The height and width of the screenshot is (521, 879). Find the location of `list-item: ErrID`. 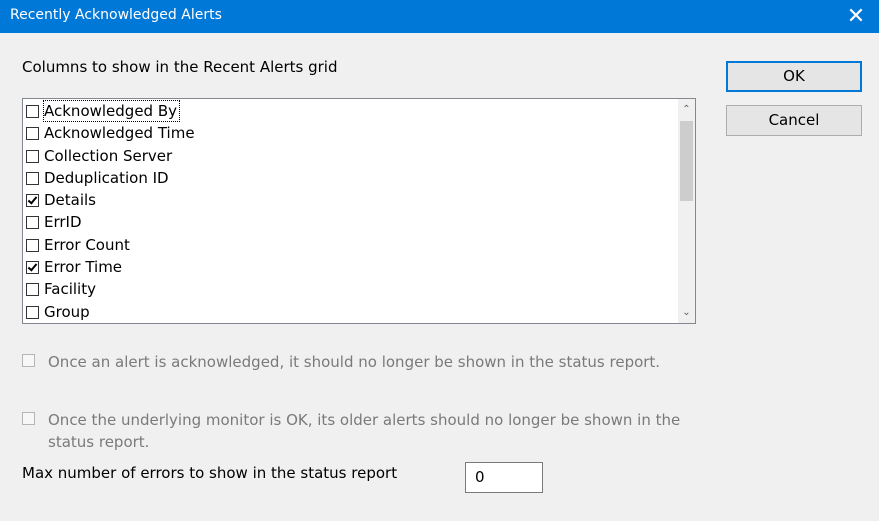

list-item: ErrID is located at coordinates (350, 222).